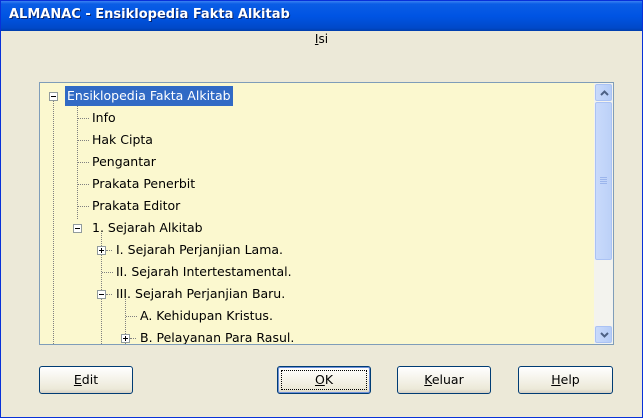  What do you see at coordinates (321, 16) in the screenshot?
I see `title-bar: ALMANAC - Ensiklopedia Fakta Alkitab` at bounding box center [321, 16].